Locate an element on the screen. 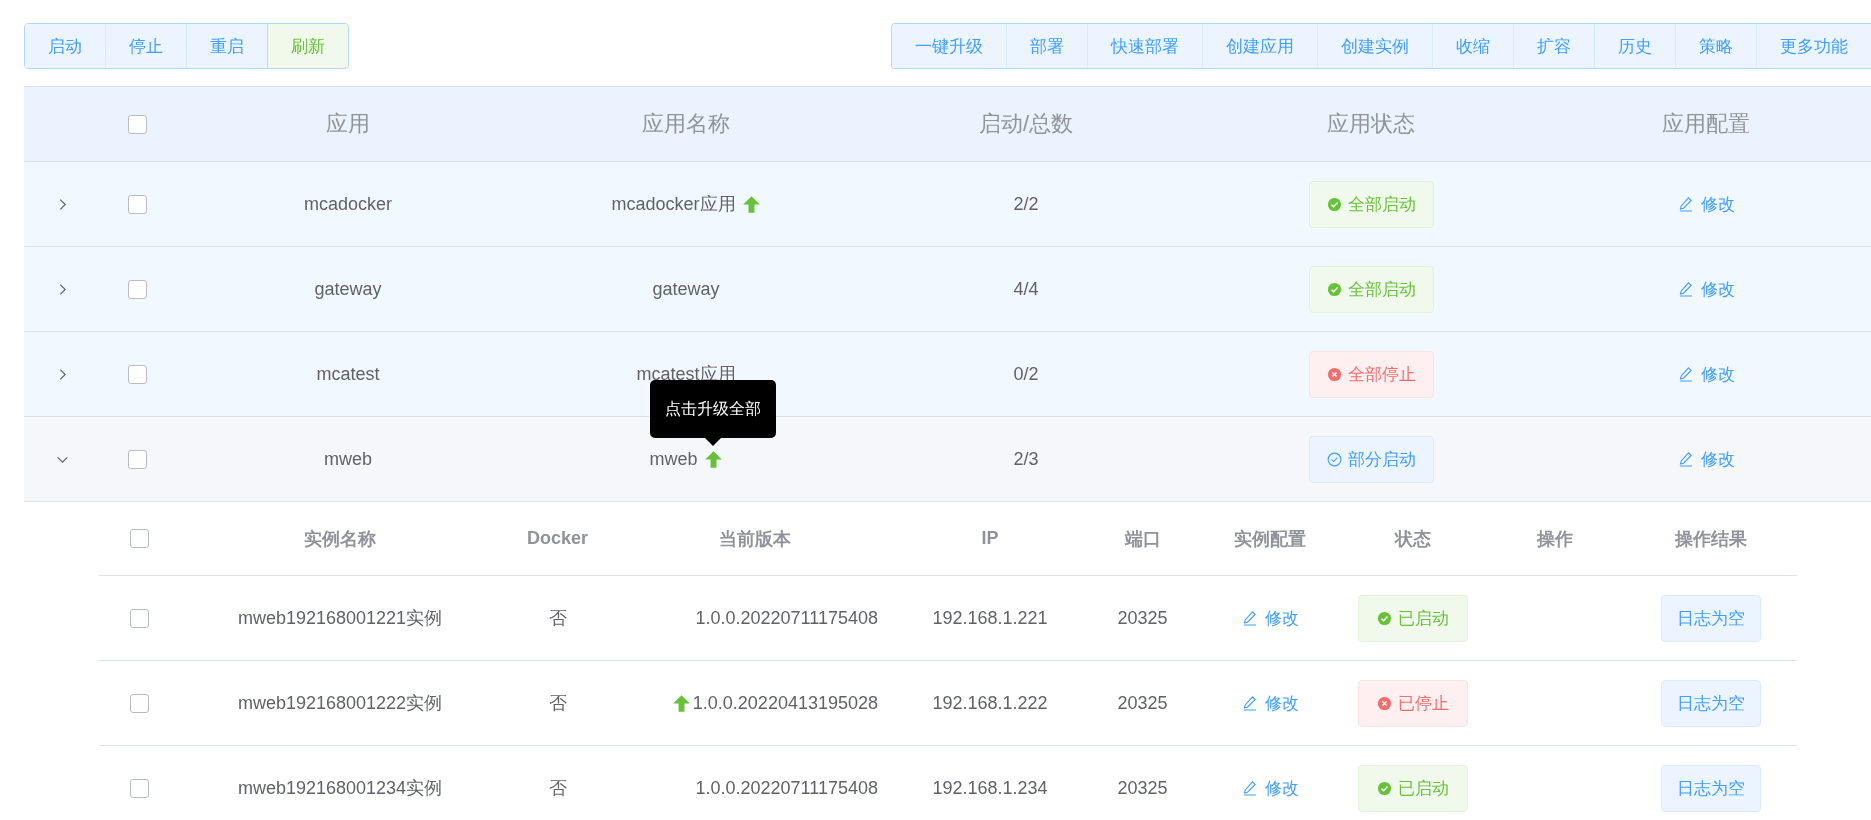 This screenshot has width=1871, height=820. toolbar-button: 策略 is located at coordinates (1715, 46).